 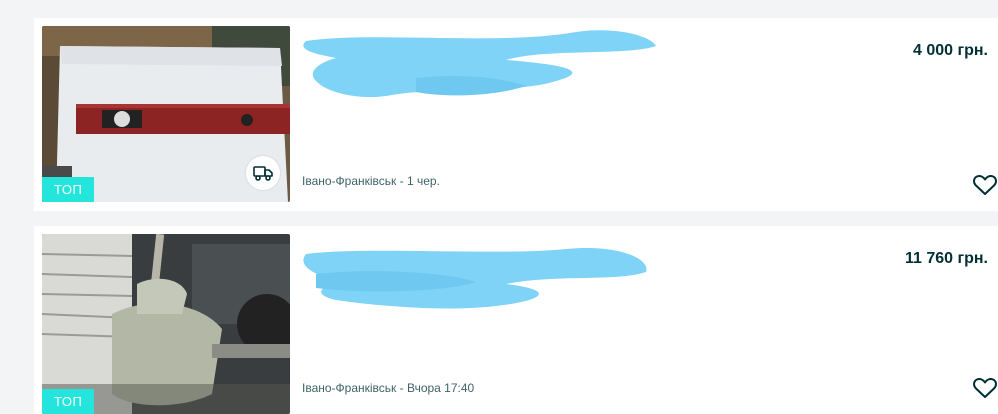 I want to click on listing-price: 4 000 грн., so click(x=950, y=50).